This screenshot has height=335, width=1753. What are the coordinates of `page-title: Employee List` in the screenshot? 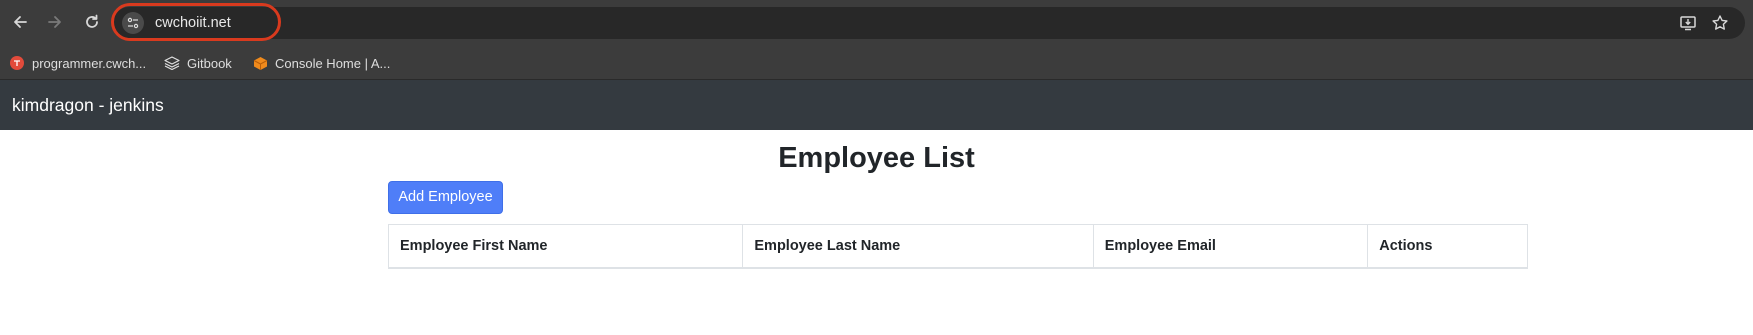 It's located at (876, 158).